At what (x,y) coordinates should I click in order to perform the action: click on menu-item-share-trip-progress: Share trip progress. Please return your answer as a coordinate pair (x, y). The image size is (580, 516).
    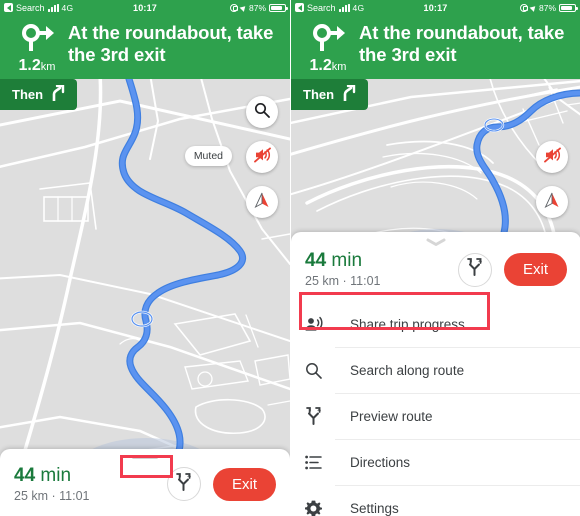
    Looking at the image, I should click on (435, 324).